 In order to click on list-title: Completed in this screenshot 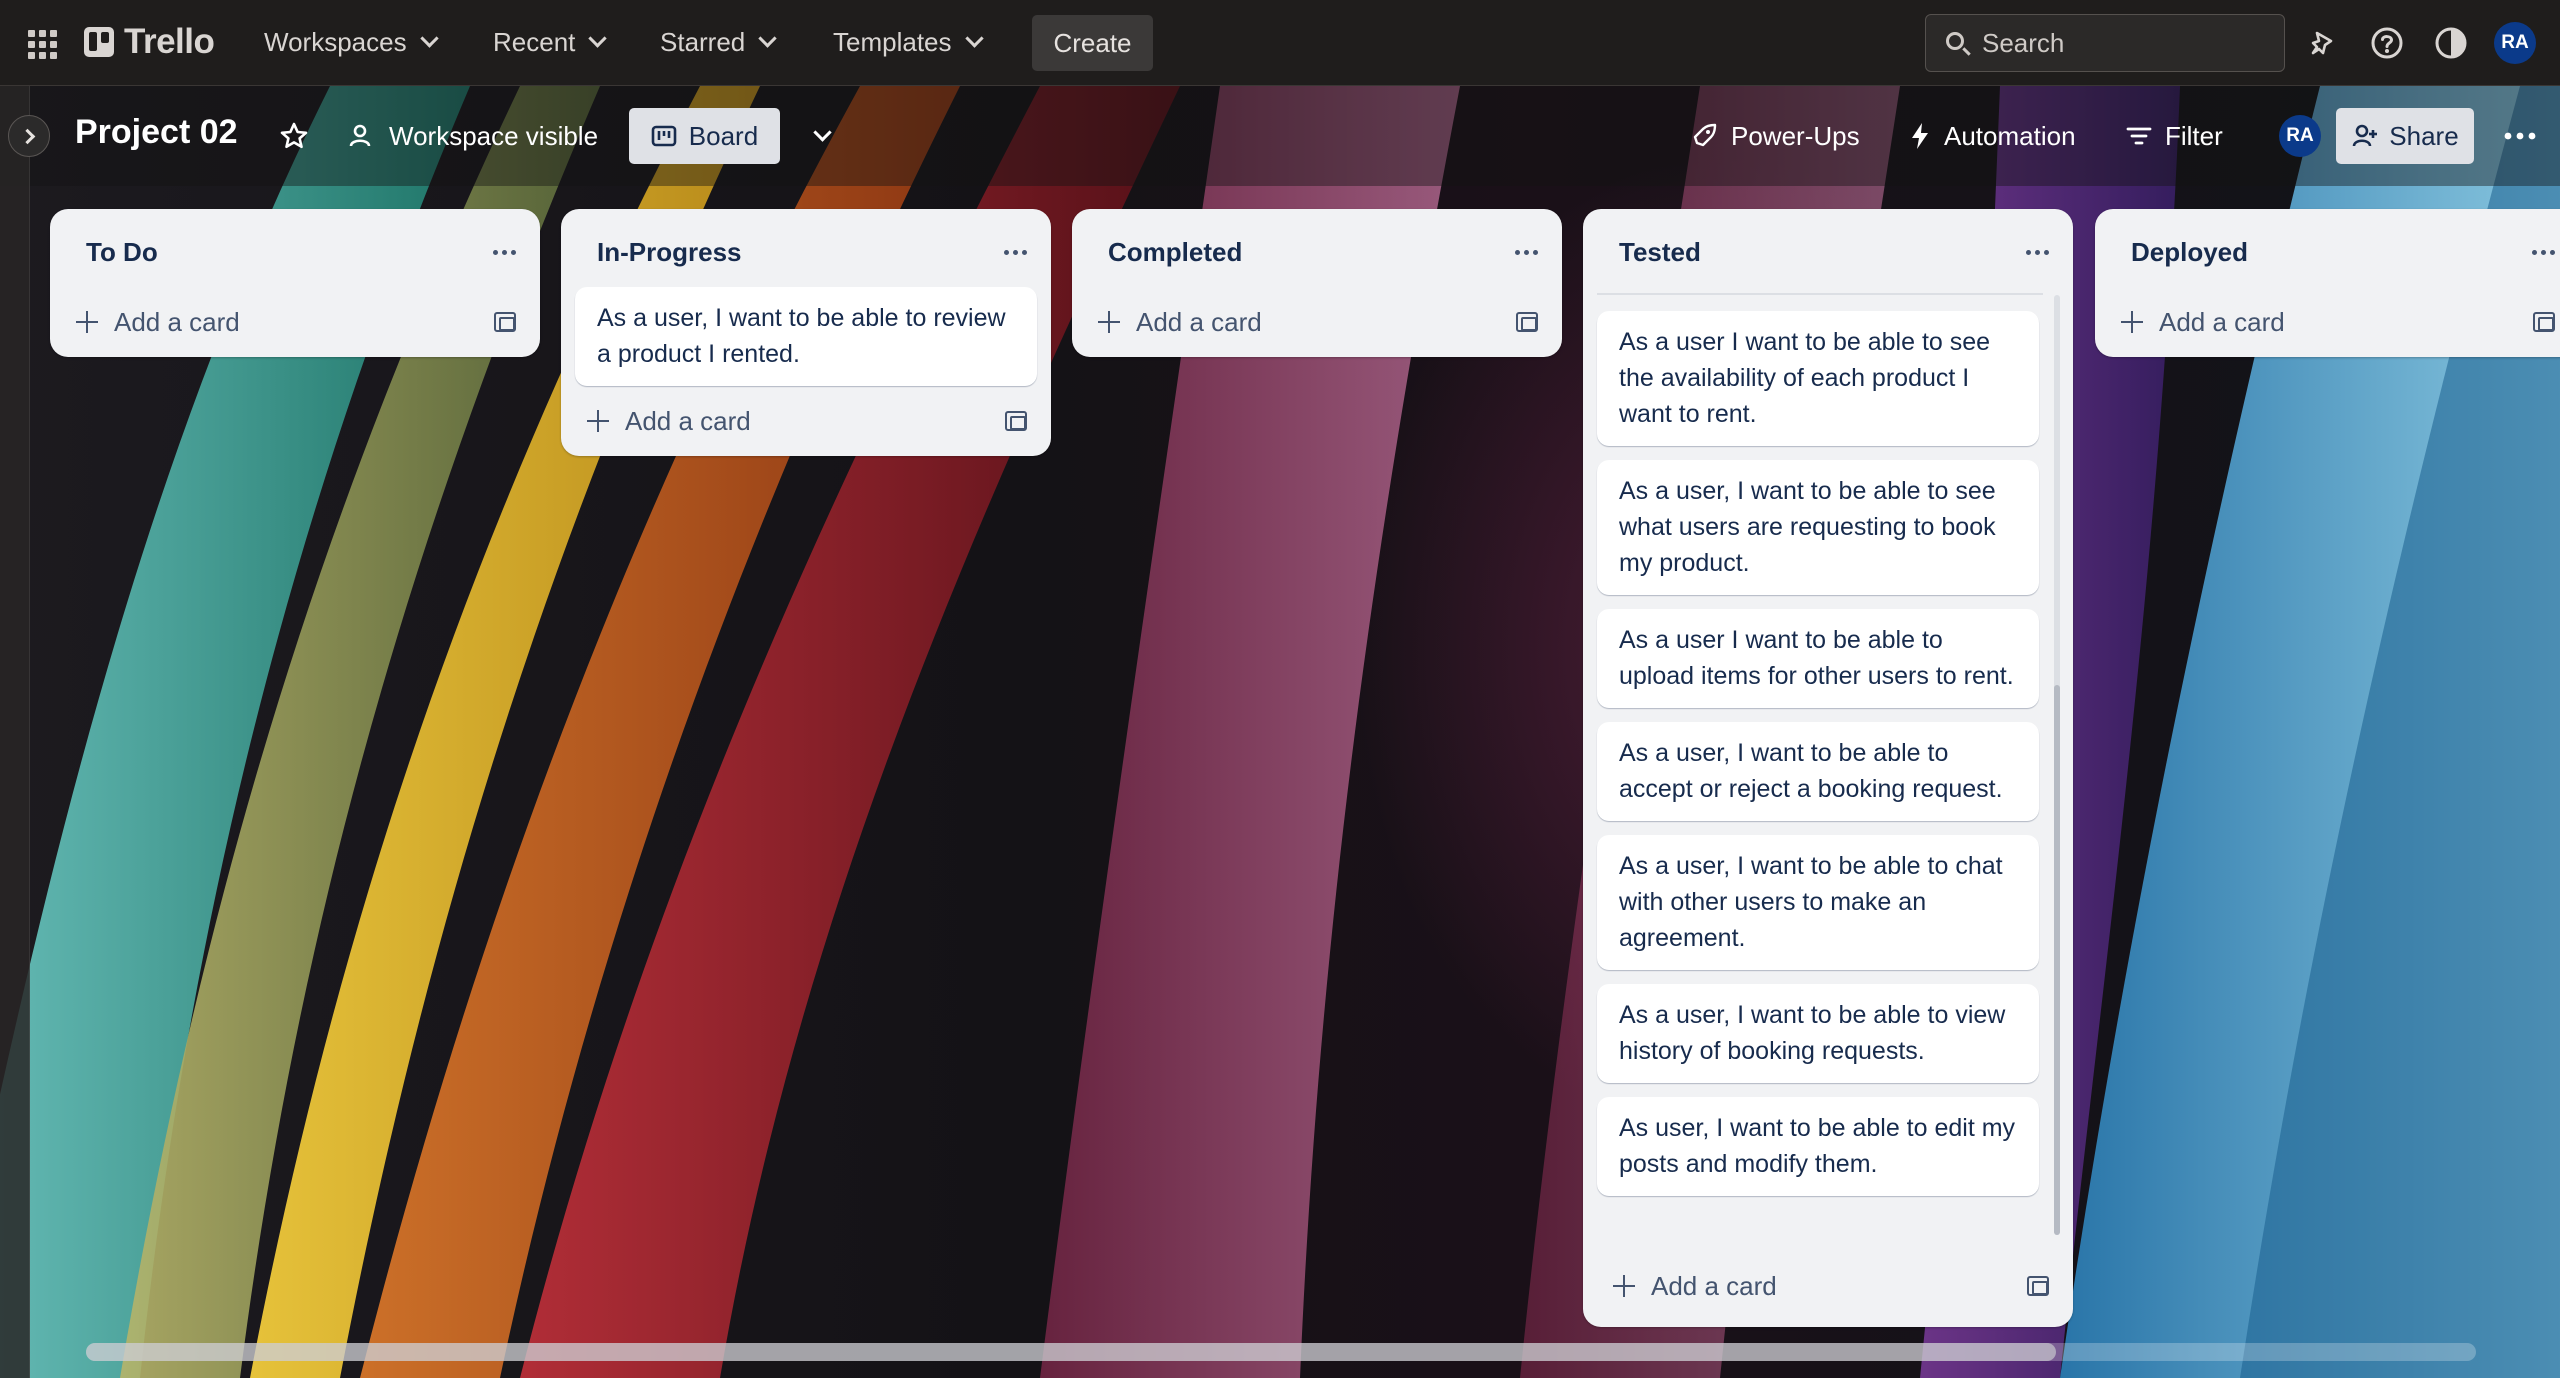, I will do `click(1175, 252)`.